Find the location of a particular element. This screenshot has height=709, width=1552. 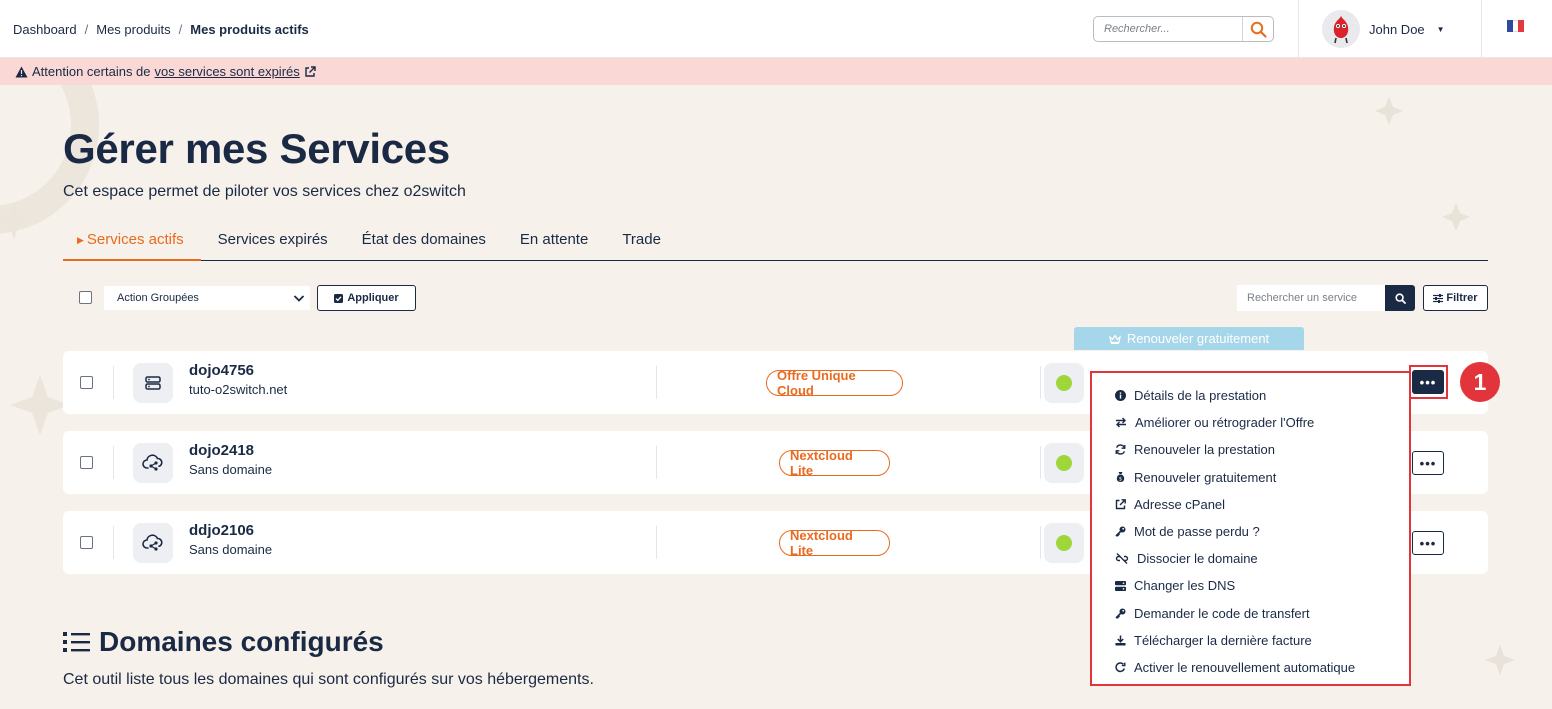

caret-right-icon: ▶ is located at coordinates (80, 240).